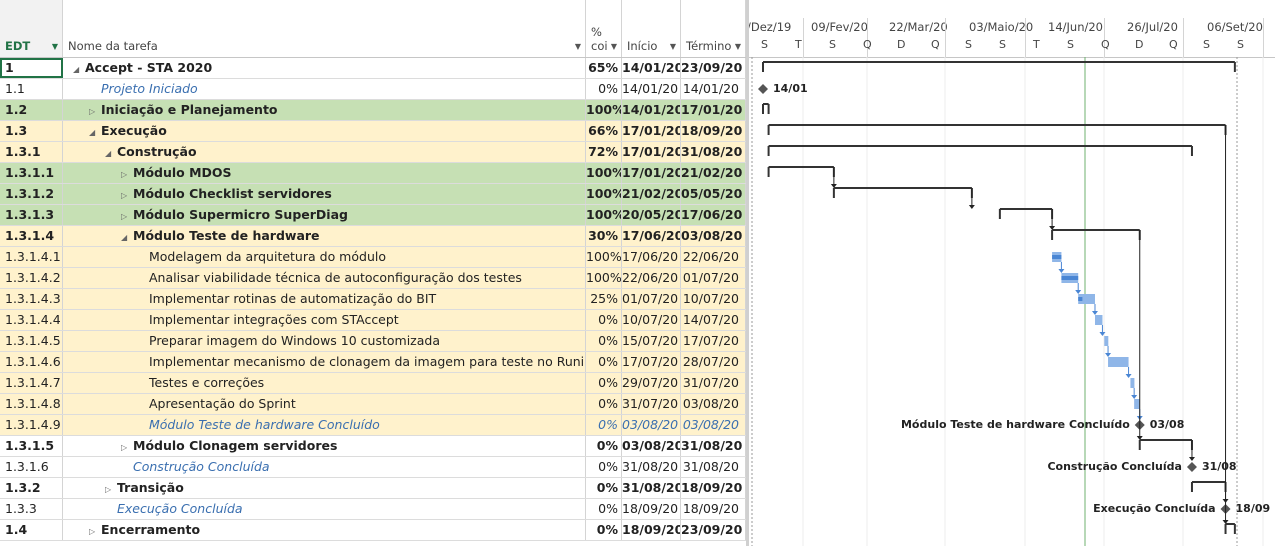 The image size is (1275, 546). I want to click on end-date-cell: 10/07/20, so click(713, 299).